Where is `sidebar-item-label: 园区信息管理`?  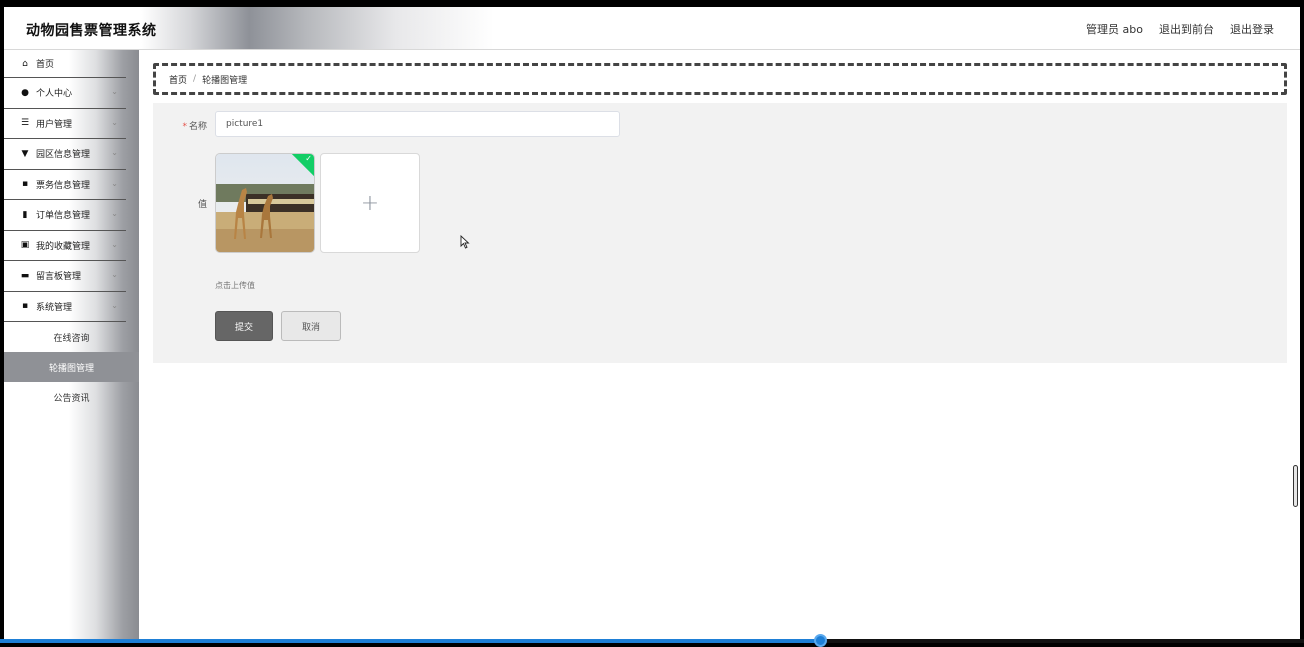
sidebar-item-label: 园区信息管理 is located at coordinates (63, 155).